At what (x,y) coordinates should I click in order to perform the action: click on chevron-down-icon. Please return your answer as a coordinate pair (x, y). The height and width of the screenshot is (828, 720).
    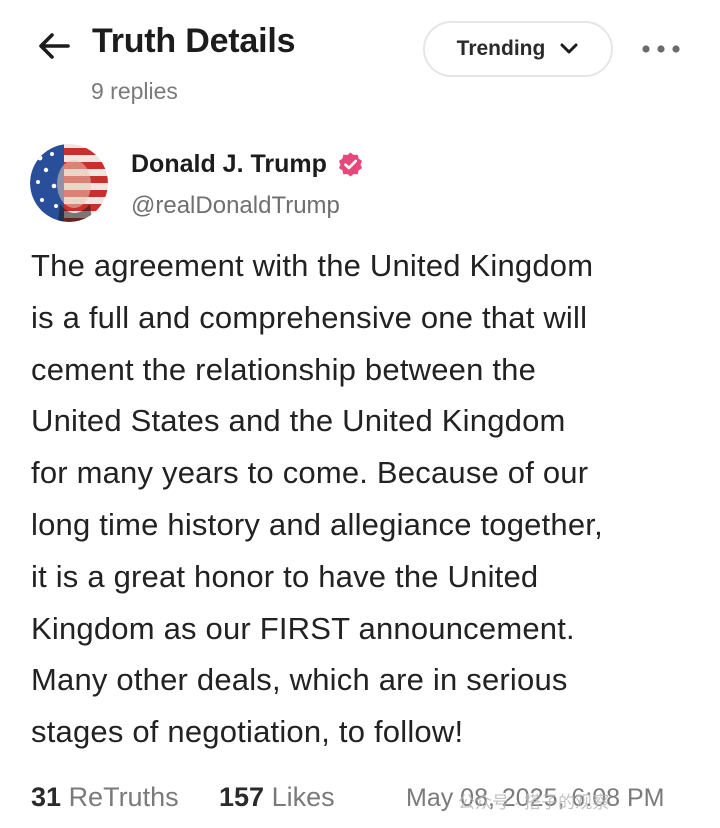
    Looking at the image, I should click on (569, 48).